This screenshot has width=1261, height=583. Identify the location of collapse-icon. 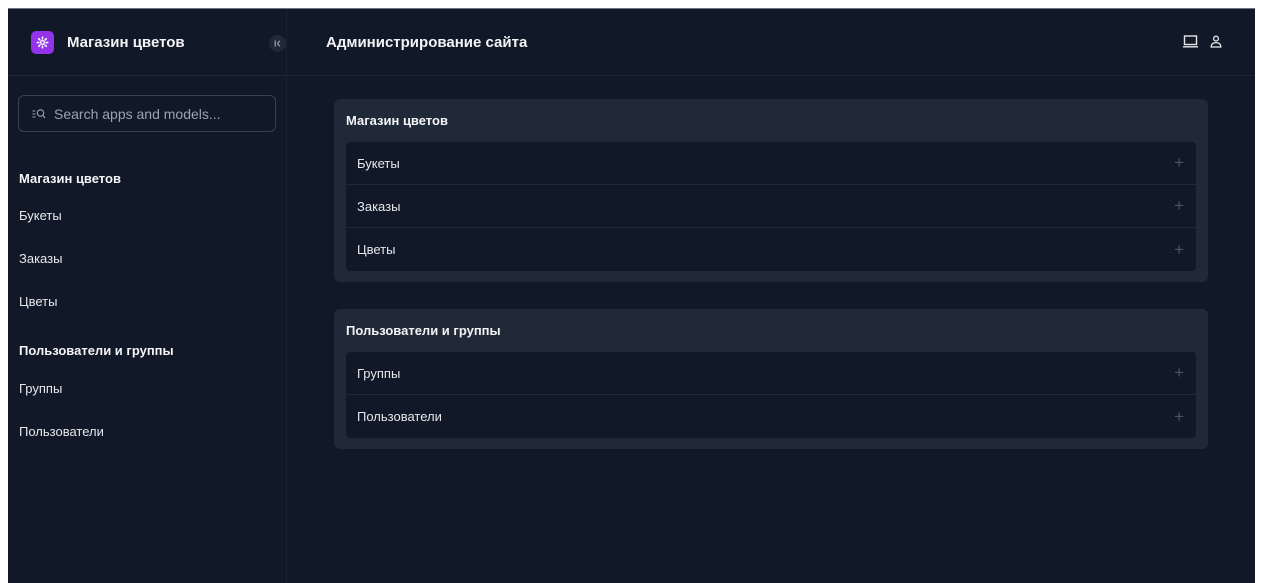
(277, 43).